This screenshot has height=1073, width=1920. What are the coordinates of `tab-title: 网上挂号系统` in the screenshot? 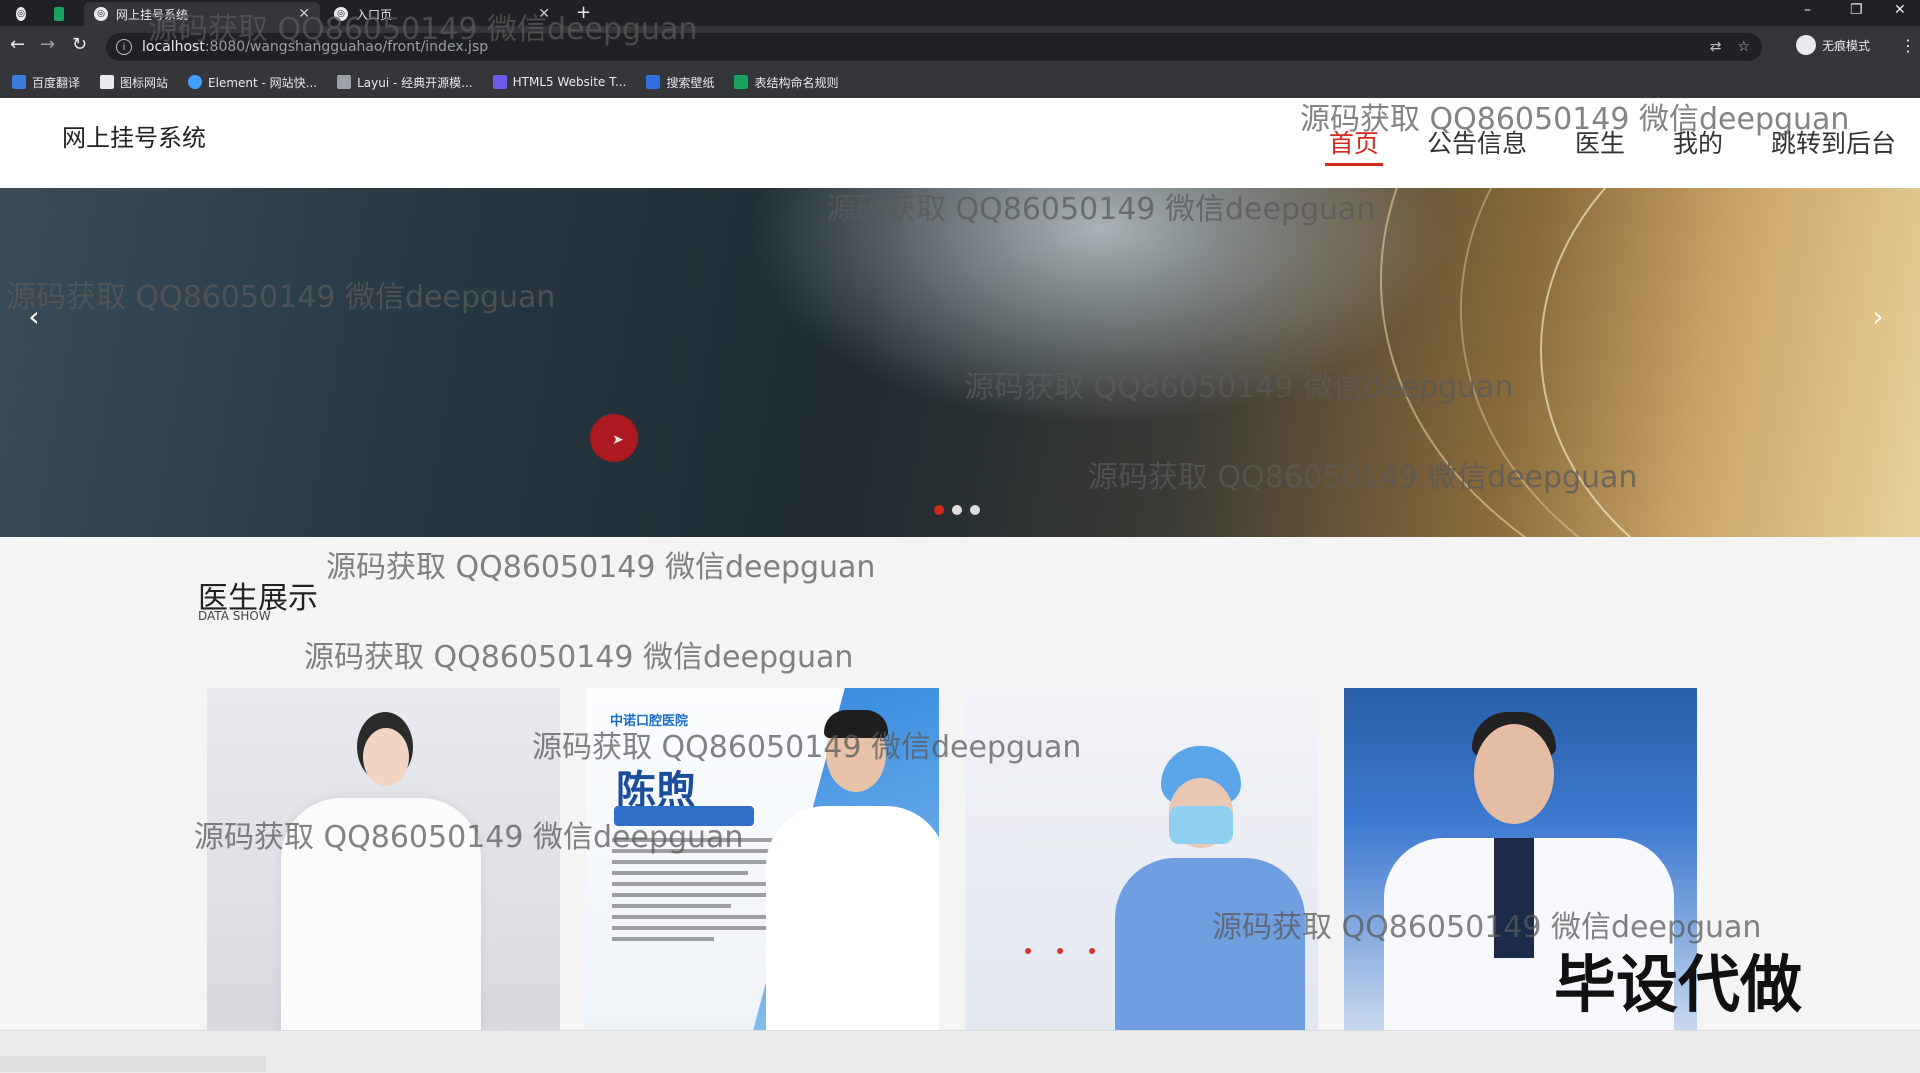 It's located at (152, 14).